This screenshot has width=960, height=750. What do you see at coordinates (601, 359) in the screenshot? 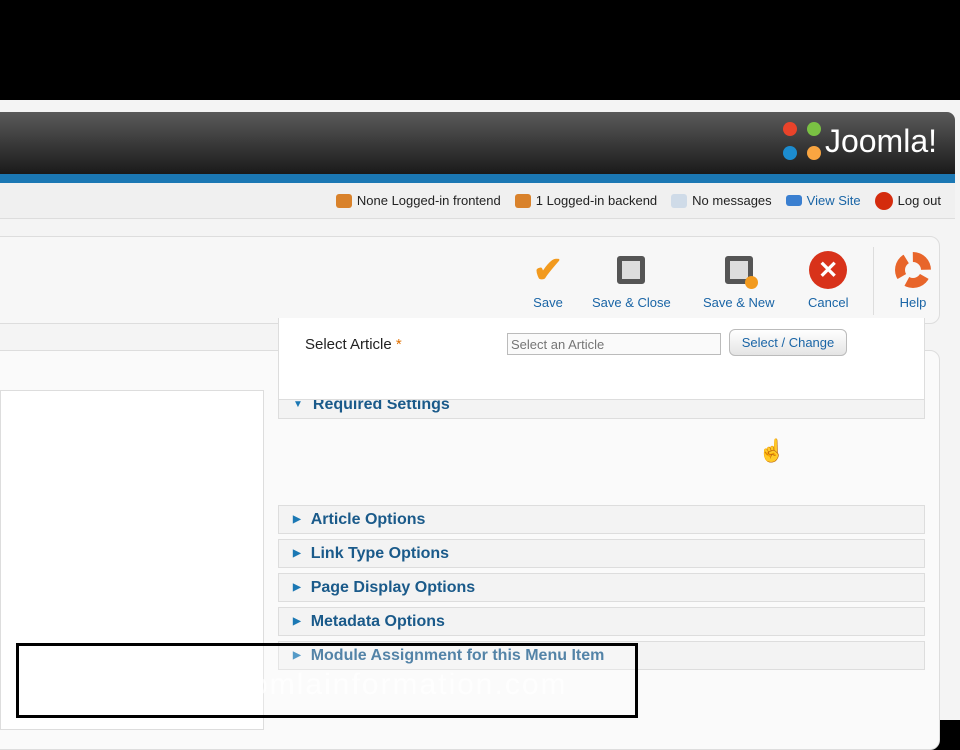
I see `required-settings-body: Select Article * Select / Change` at bounding box center [601, 359].